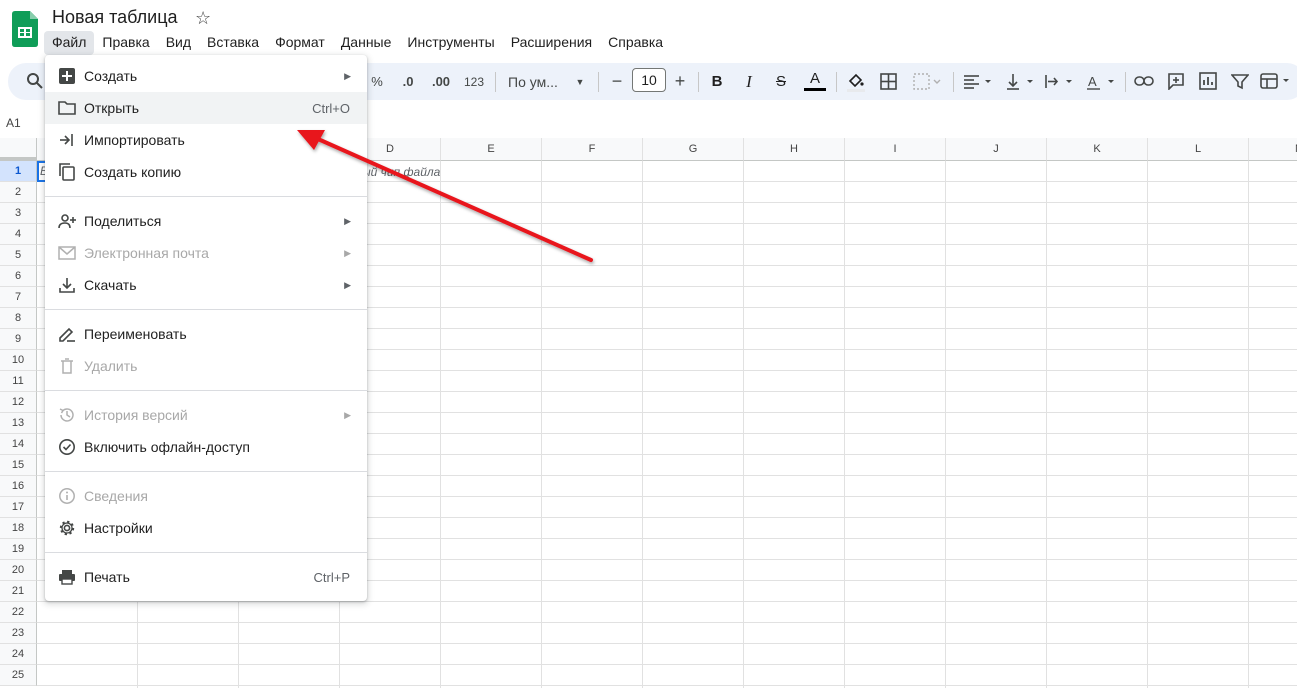  What do you see at coordinates (18, 360) in the screenshot?
I see `row-header: 10` at bounding box center [18, 360].